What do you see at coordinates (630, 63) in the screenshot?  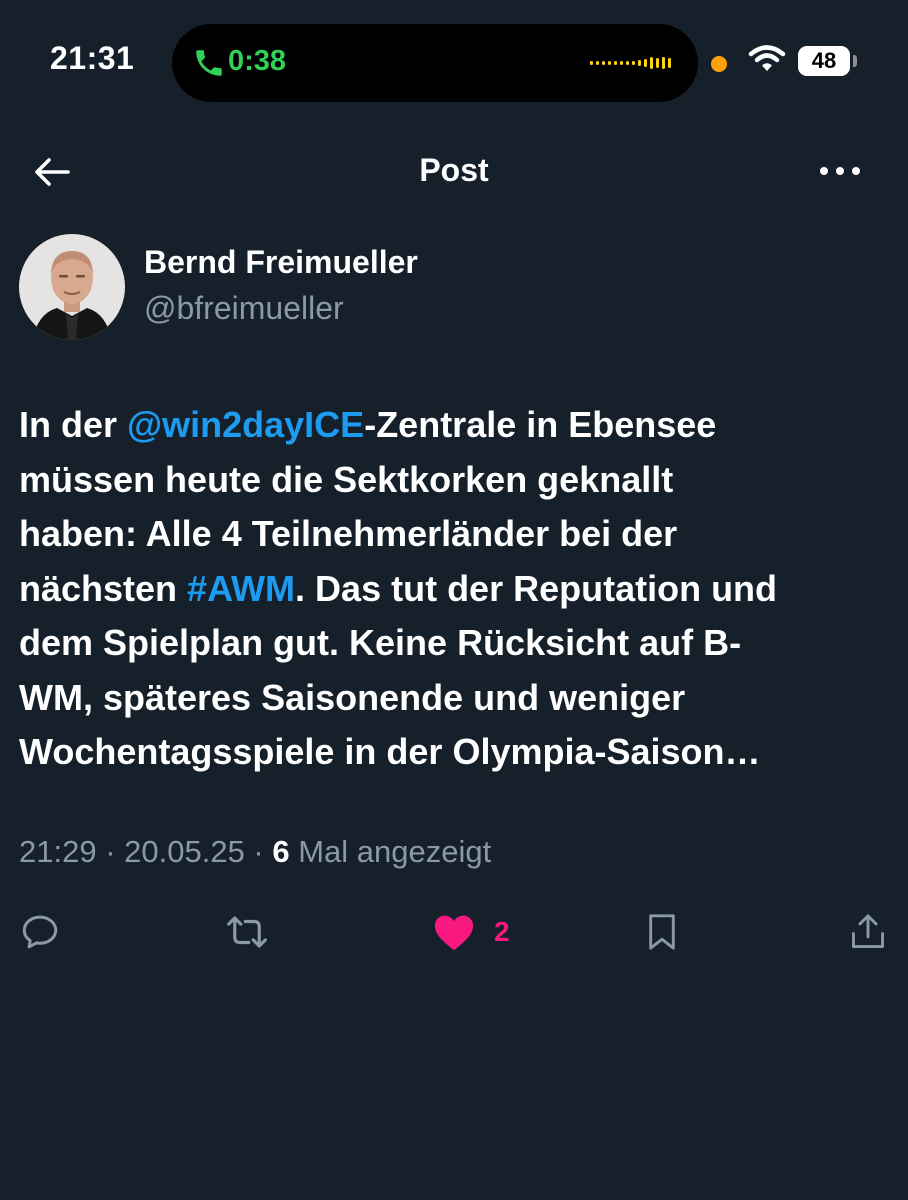 I see `waveform-icon` at bounding box center [630, 63].